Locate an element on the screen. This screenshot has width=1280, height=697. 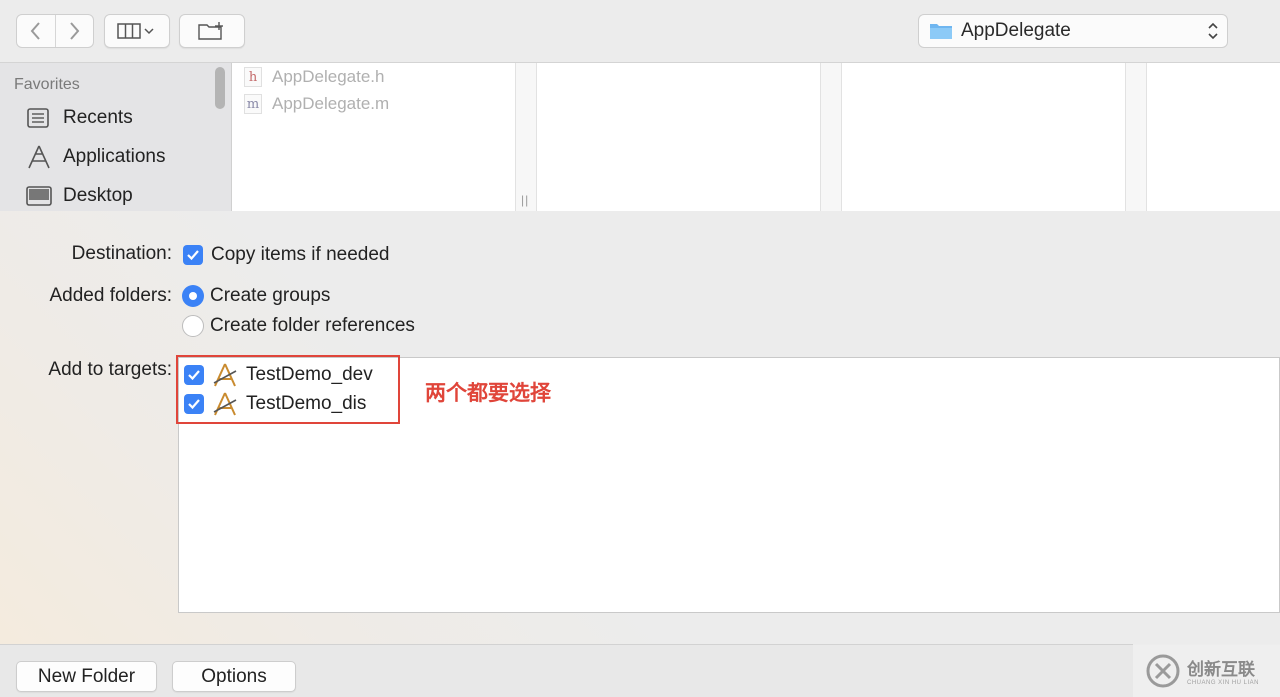
create-groups-radio: Create groups is located at coordinates (256, 296).